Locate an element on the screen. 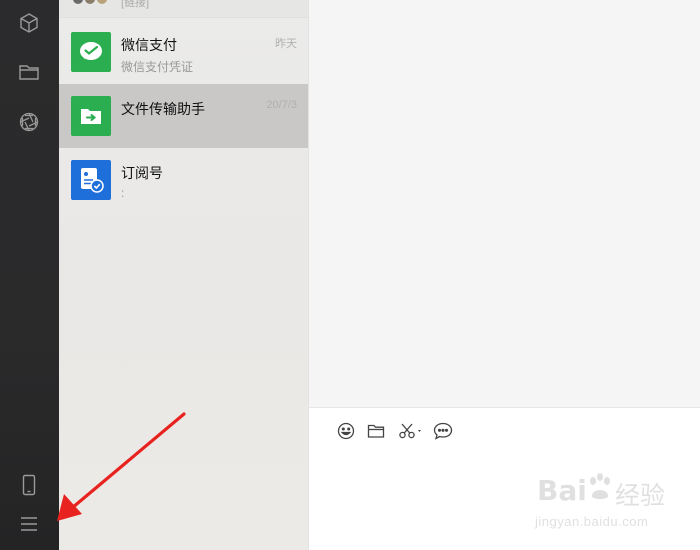 The height and width of the screenshot is (550, 700). message-input-area is located at coordinates (504, 478).